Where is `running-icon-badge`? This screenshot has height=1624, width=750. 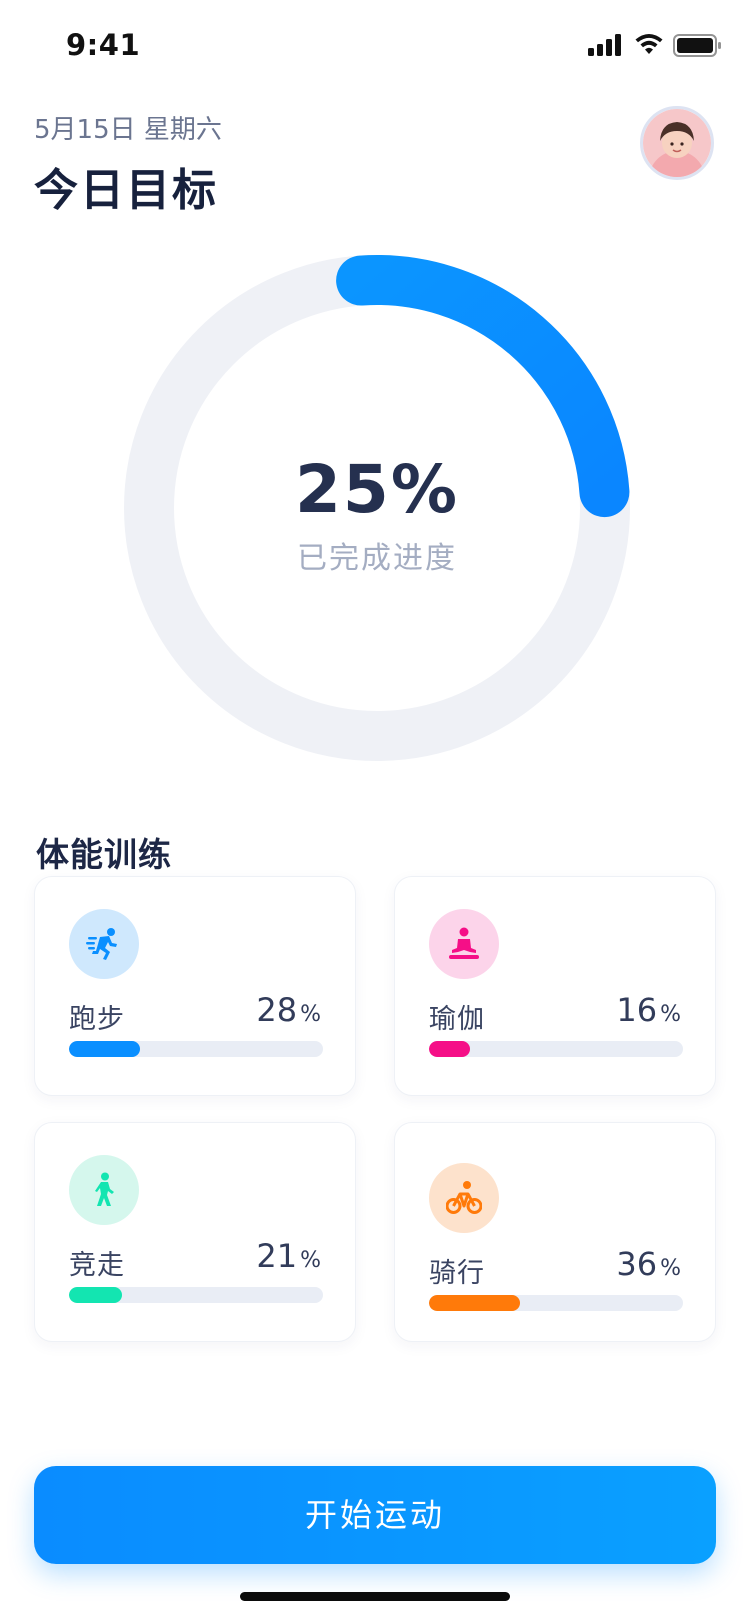
running-icon-badge is located at coordinates (104, 944).